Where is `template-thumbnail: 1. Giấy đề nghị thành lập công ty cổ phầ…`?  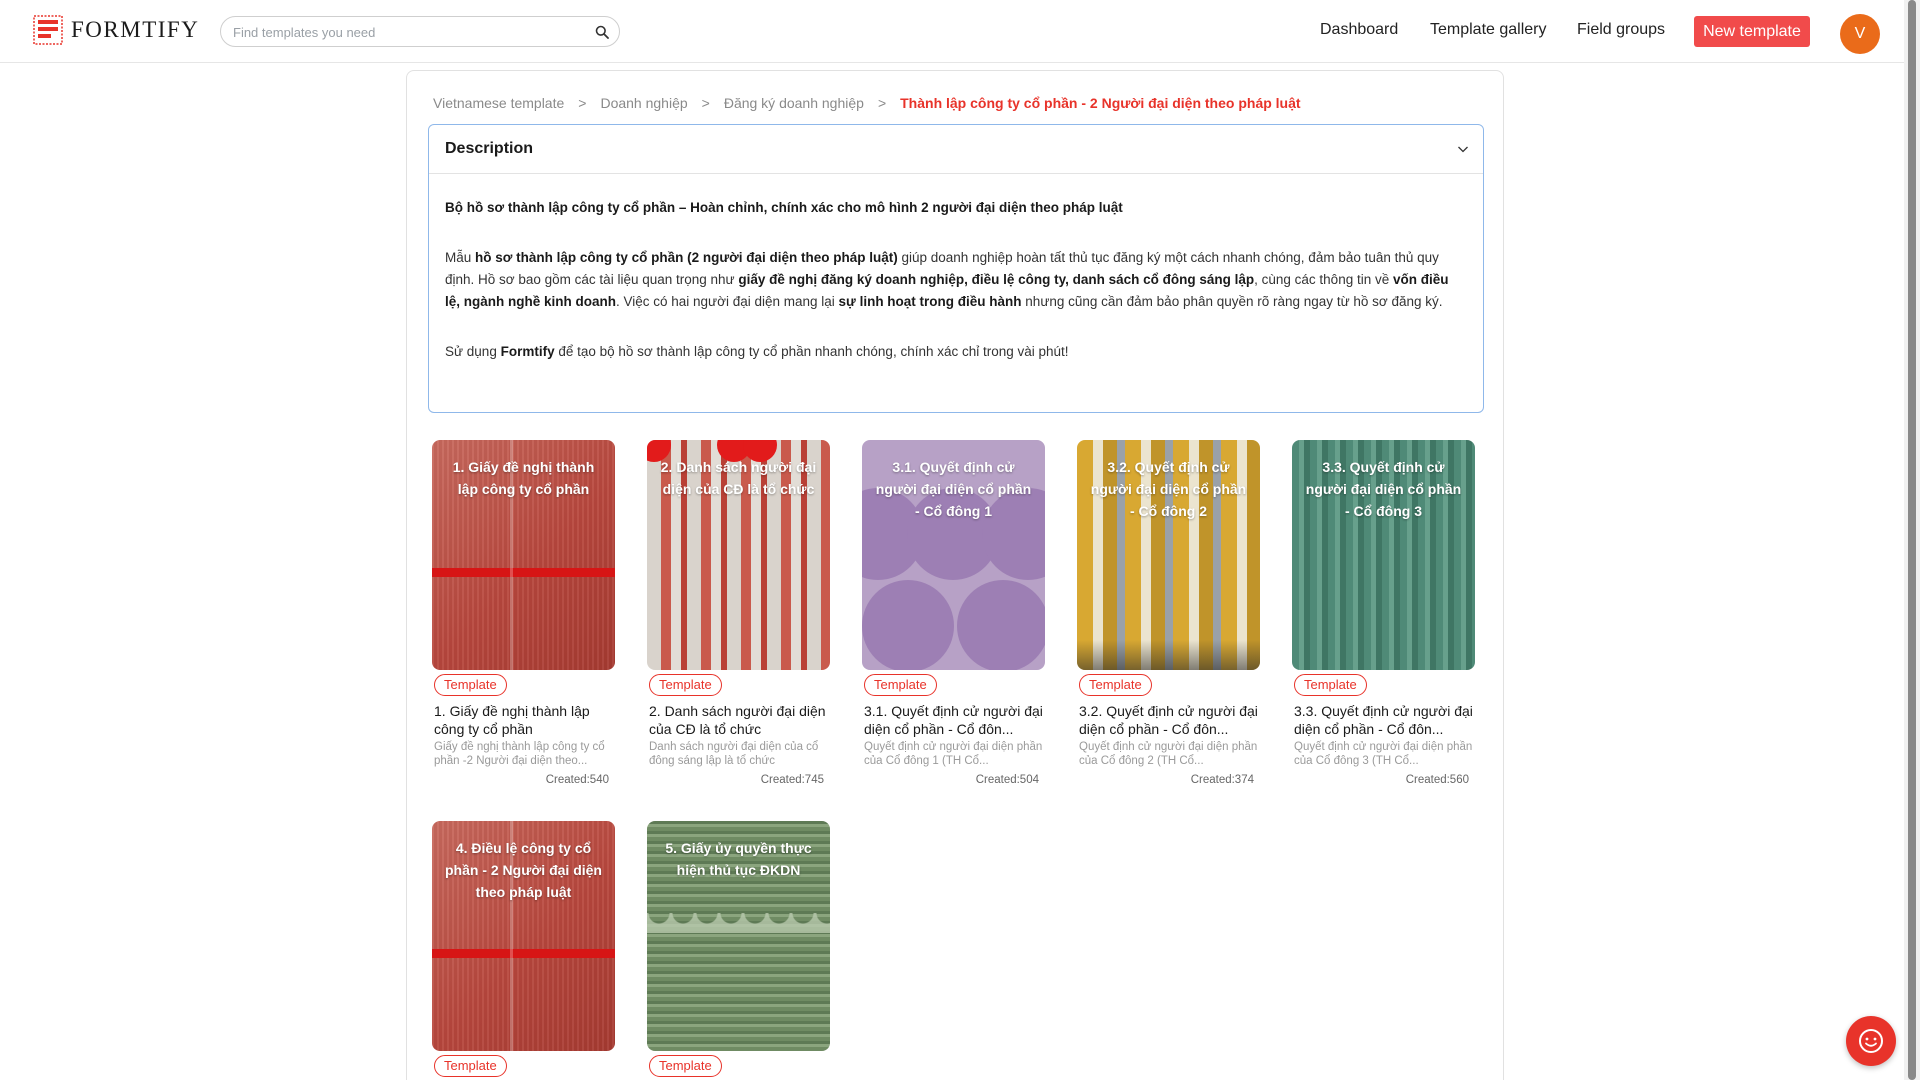 template-thumbnail: 1. Giấy đề nghị thành lập công ty cổ phầ… is located at coordinates (523, 555).